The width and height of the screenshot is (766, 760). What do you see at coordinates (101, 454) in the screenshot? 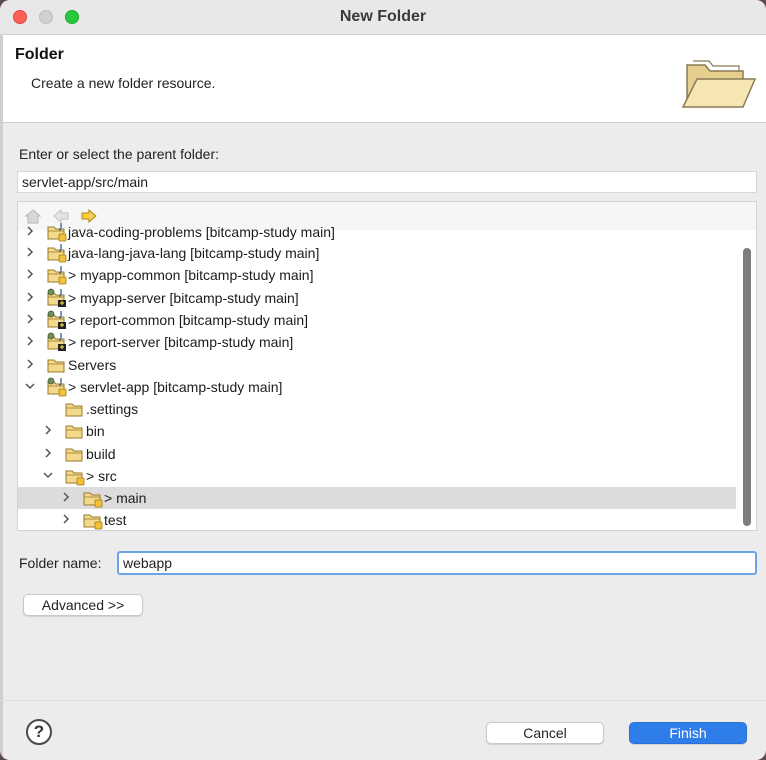
I see `tree-row-label: build` at bounding box center [101, 454].